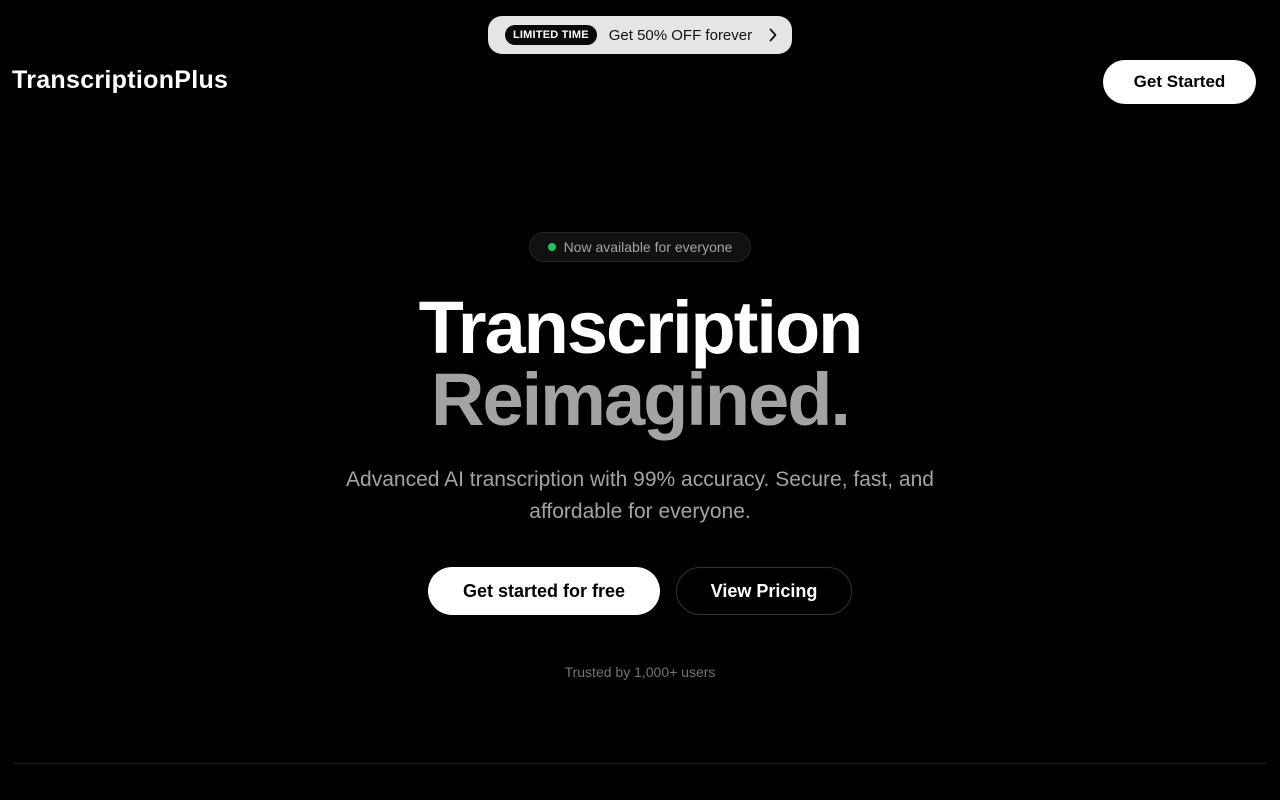 The width and height of the screenshot is (1280, 800). What do you see at coordinates (1179, 82) in the screenshot?
I see `get-started-button: Get Started` at bounding box center [1179, 82].